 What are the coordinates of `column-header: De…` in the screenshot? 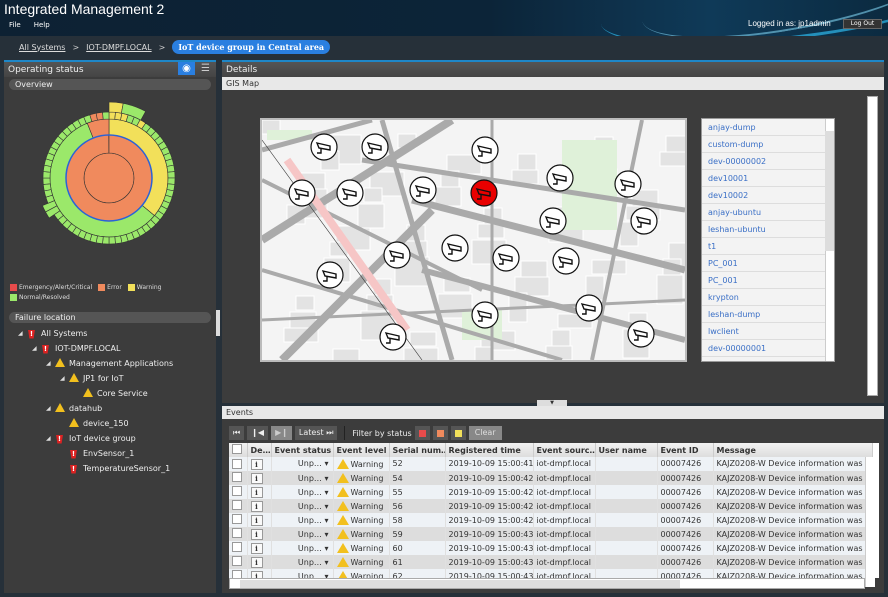 It's located at (259, 450).